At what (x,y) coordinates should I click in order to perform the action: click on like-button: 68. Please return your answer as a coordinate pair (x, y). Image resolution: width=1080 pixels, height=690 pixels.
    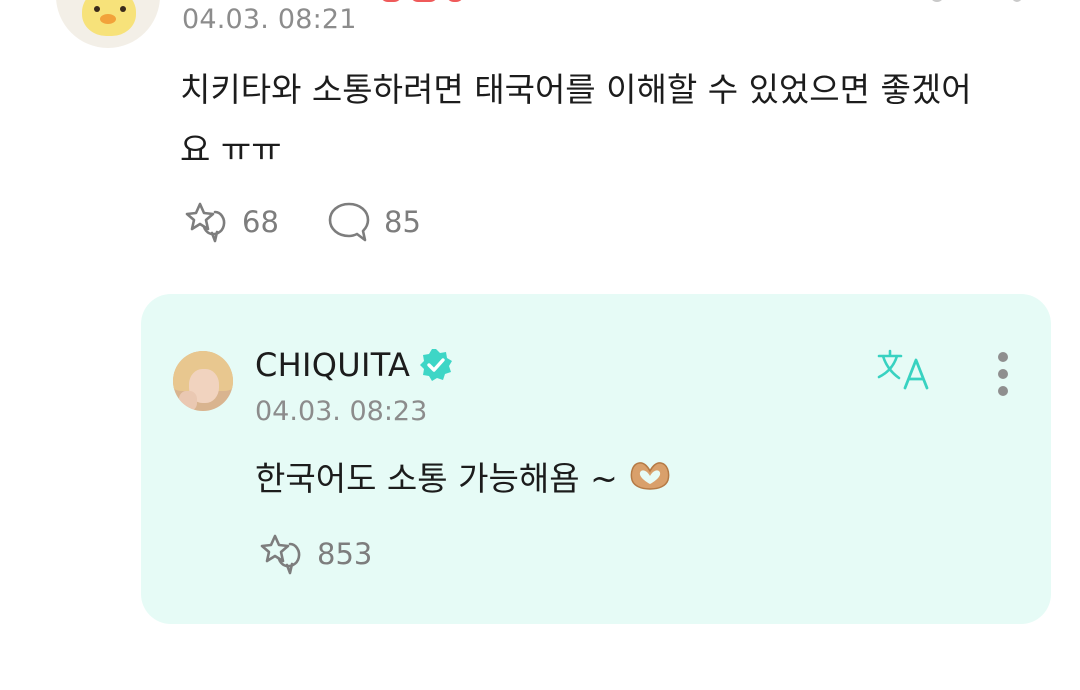
    Looking at the image, I should click on (230, 222).